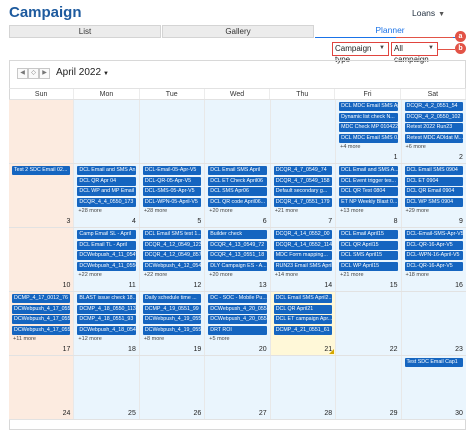  Describe the element at coordinates (237, 339) in the screenshot. I see `more-events-link: +5 more` at that location.